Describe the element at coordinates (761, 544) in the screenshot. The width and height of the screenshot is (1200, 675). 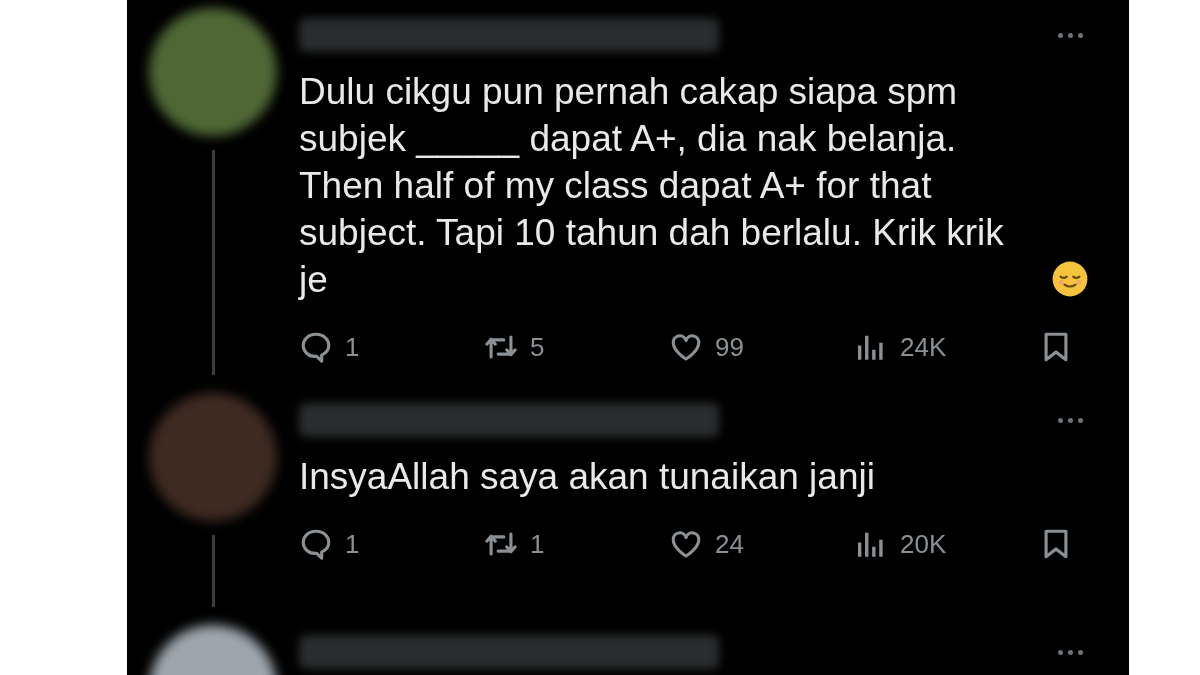
I see `likes-button: 24` at that location.